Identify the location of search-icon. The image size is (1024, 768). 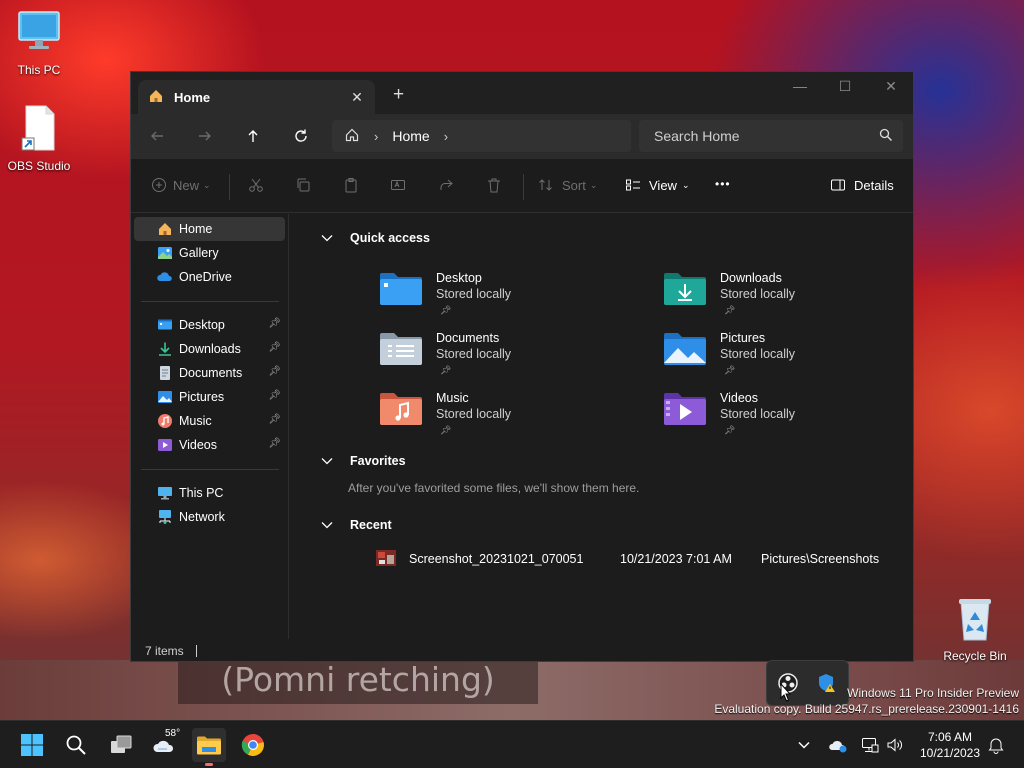
(886, 136).